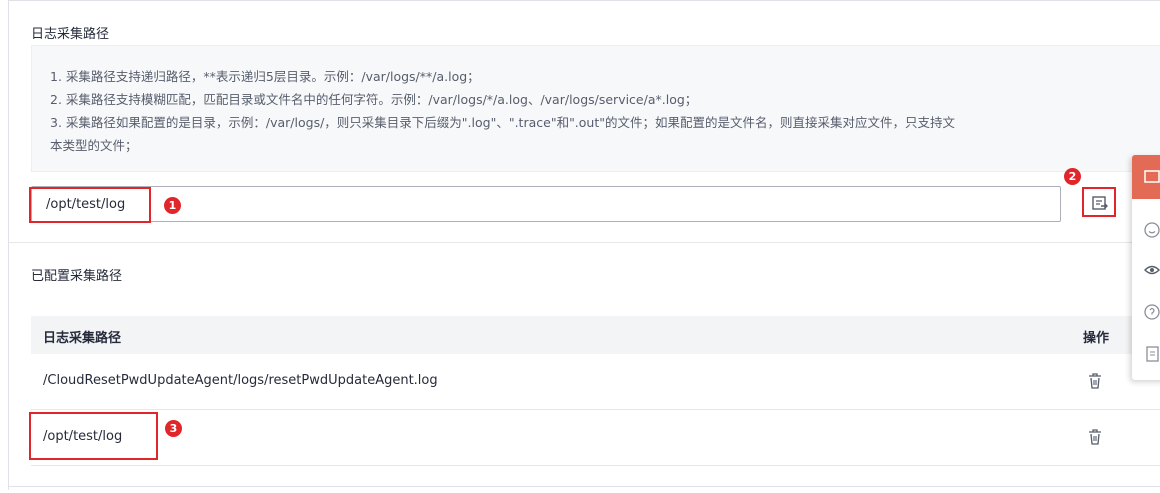 The image size is (1160, 493). Describe the element at coordinates (595, 335) in the screenshot. I see `table-header: 日志采集路径 操作` at that location.